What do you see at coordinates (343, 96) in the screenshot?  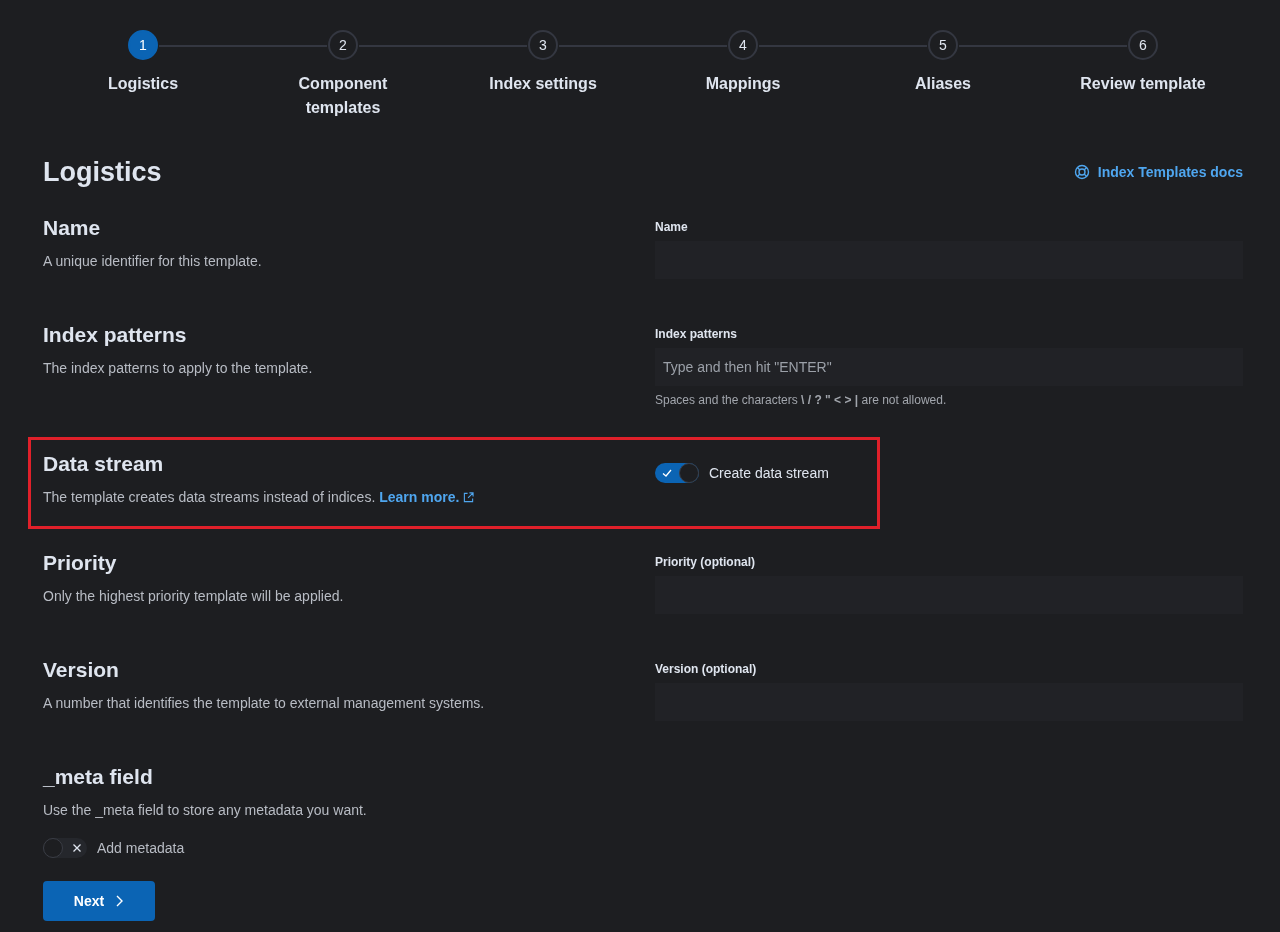 I see `step-label: Component templates` at bounding box center [343, 96].